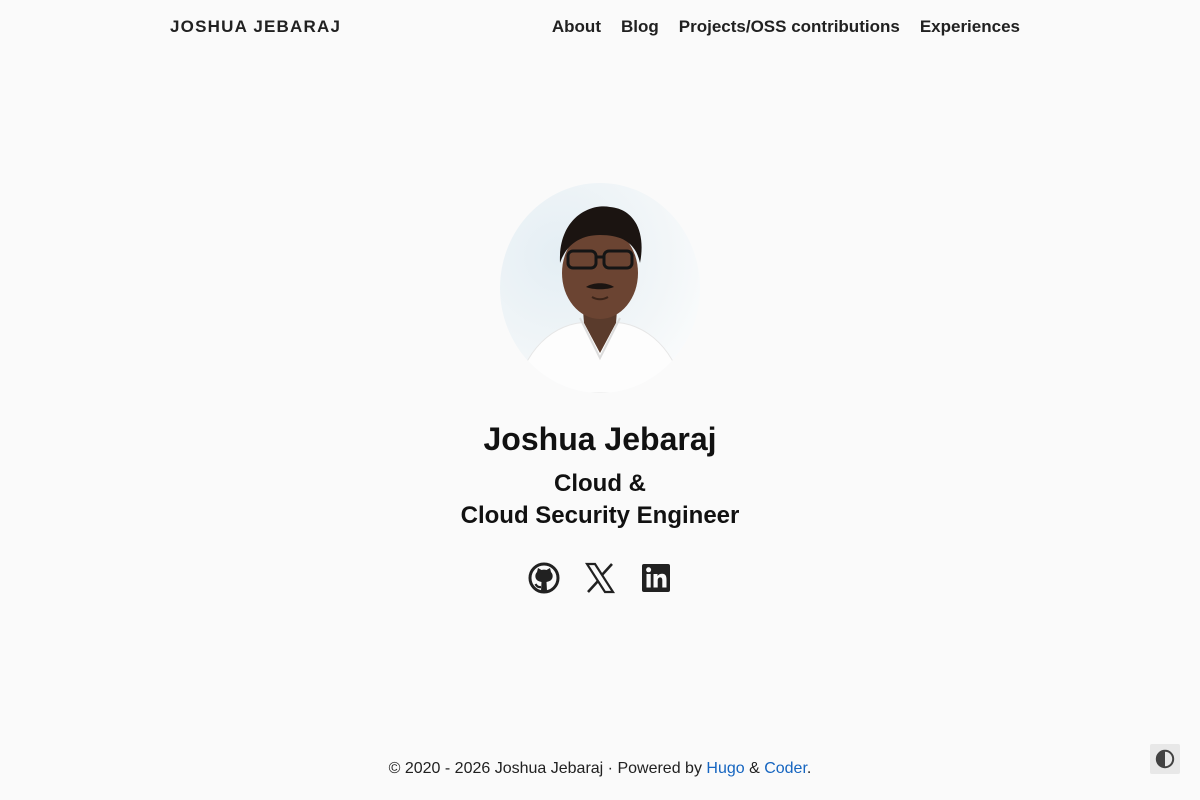 This screenshot has height=800, width=1200. I want to click on hugo-link: Hugo, so click(725, 768).